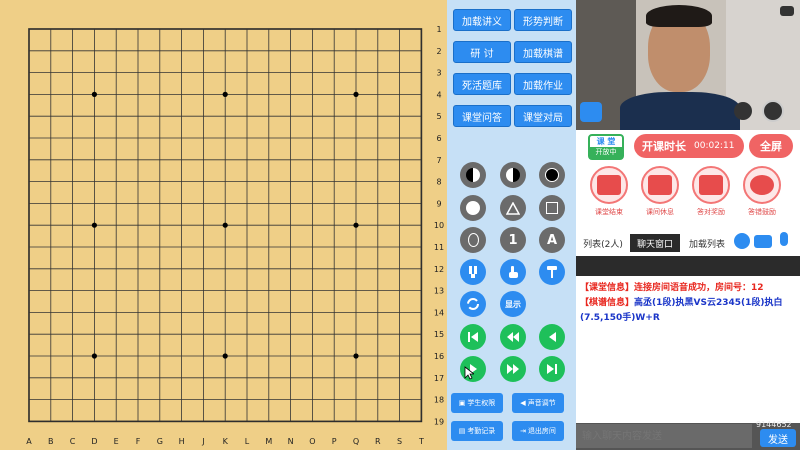  I want to click on video-settings-icon, so click(787, 11).